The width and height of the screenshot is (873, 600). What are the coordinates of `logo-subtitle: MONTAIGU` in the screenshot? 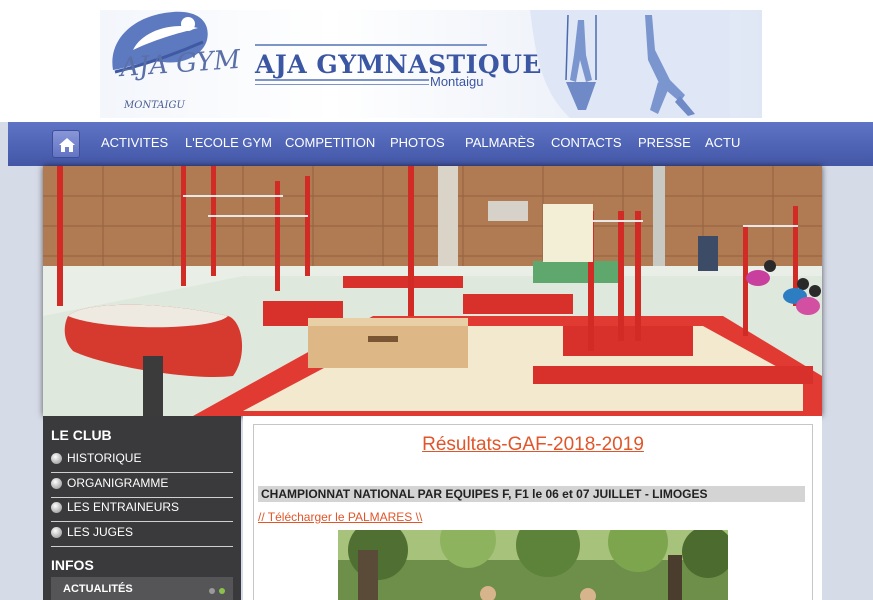 It's located at (154, 105).